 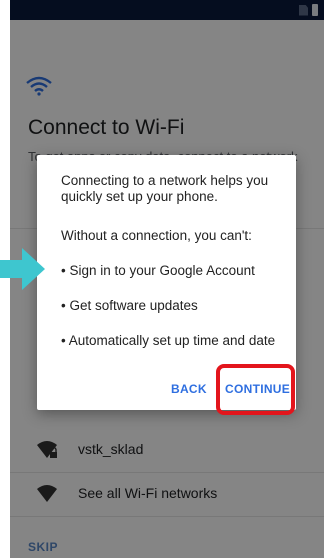 I want to click on dialog-bullet: • Automatically set up time and date, so click(x=168, y=340).